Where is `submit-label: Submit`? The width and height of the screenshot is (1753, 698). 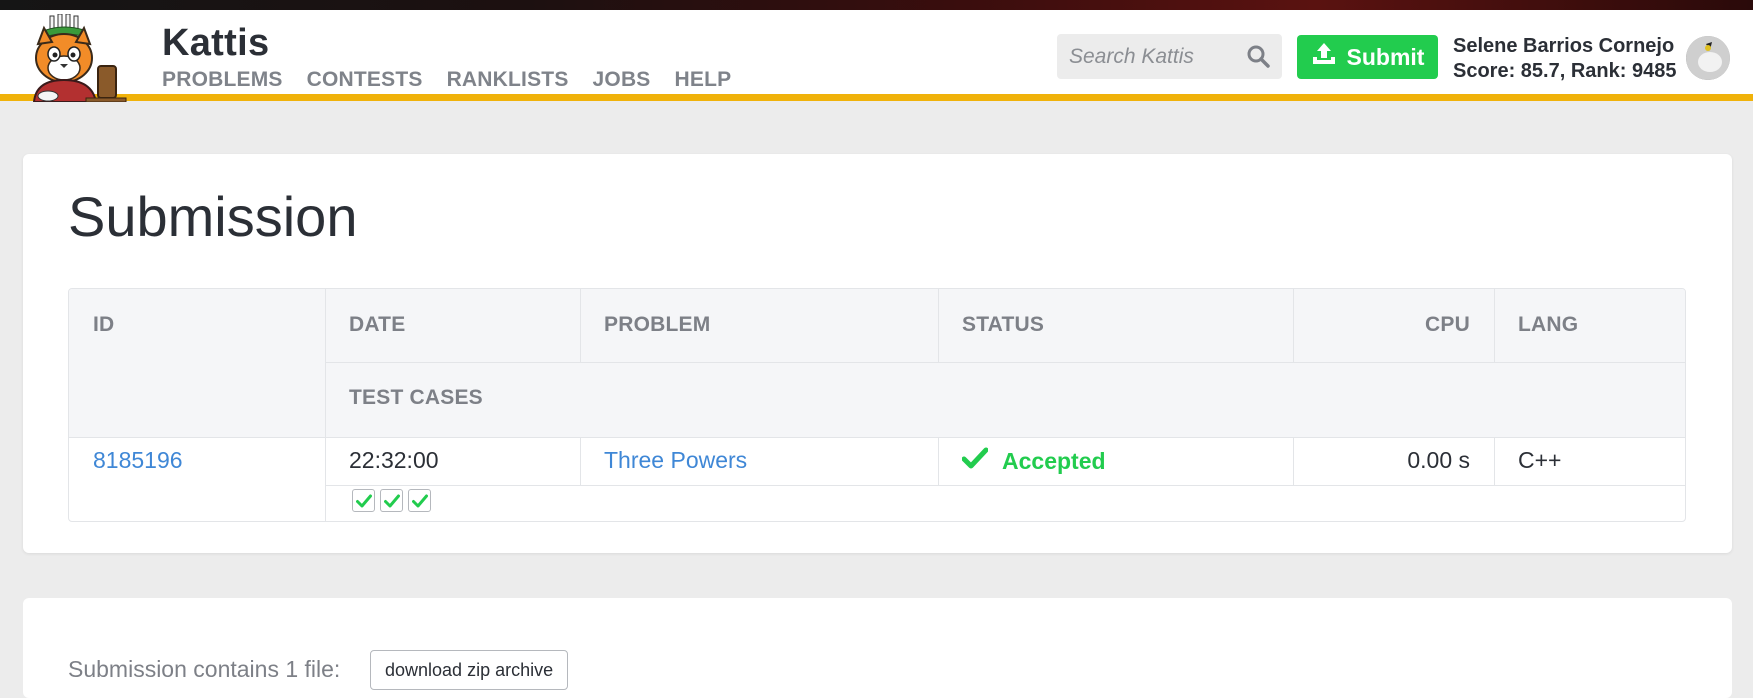 submit-label: Submit is located at coordinates (1385, 56).